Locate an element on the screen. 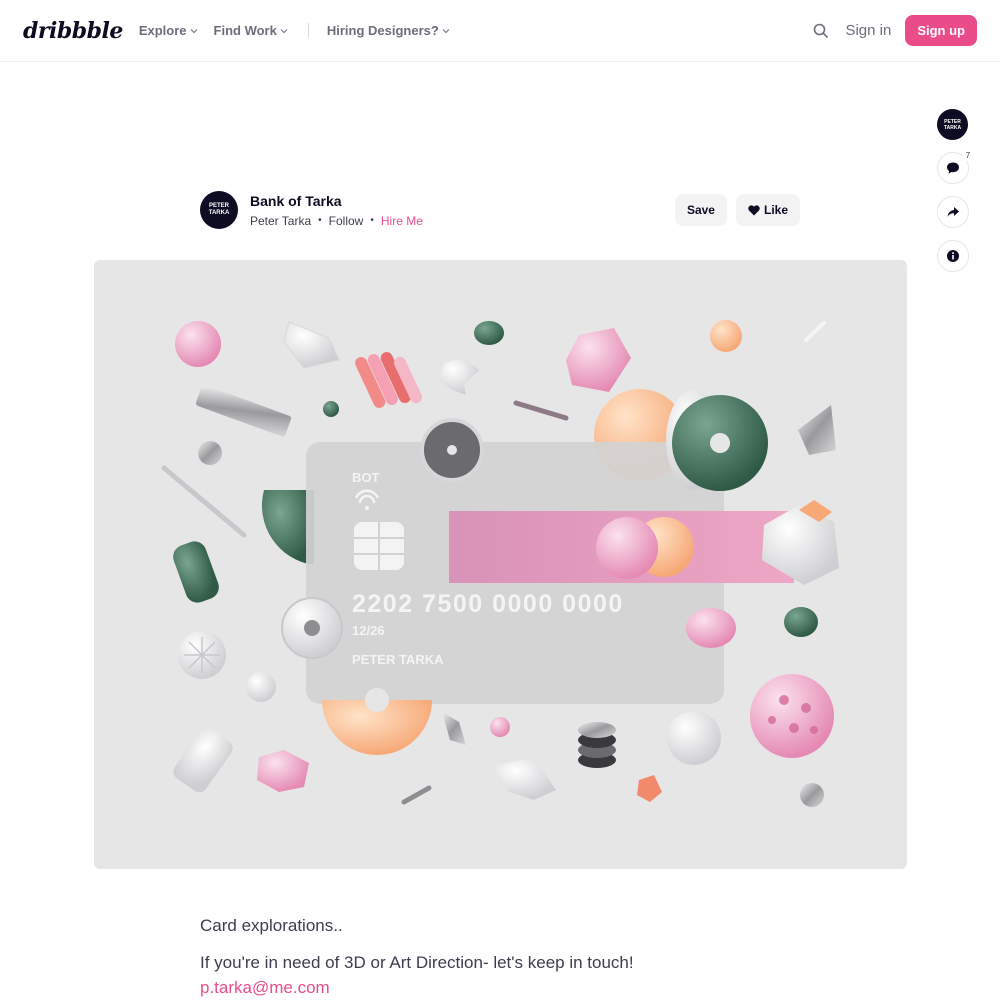 The width and height of the screenshot is (1000, 1000). dribbble-logo: dribbble is located at coordinates (73, 31).